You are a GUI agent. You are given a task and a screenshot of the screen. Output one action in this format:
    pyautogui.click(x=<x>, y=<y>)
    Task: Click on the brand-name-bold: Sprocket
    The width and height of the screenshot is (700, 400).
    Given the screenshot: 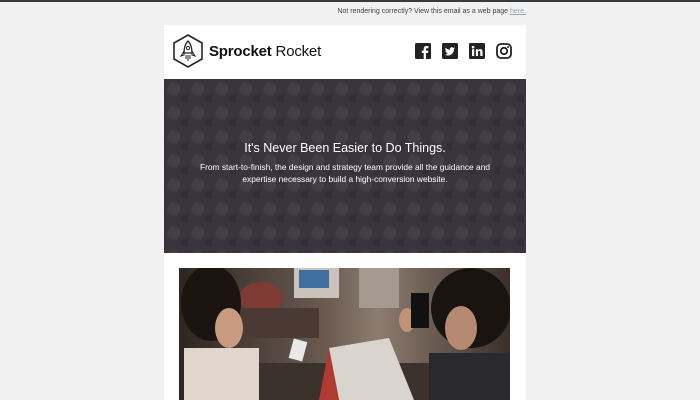 What is the action you would take?
    pyautogui.click(x=240, y=51)
    